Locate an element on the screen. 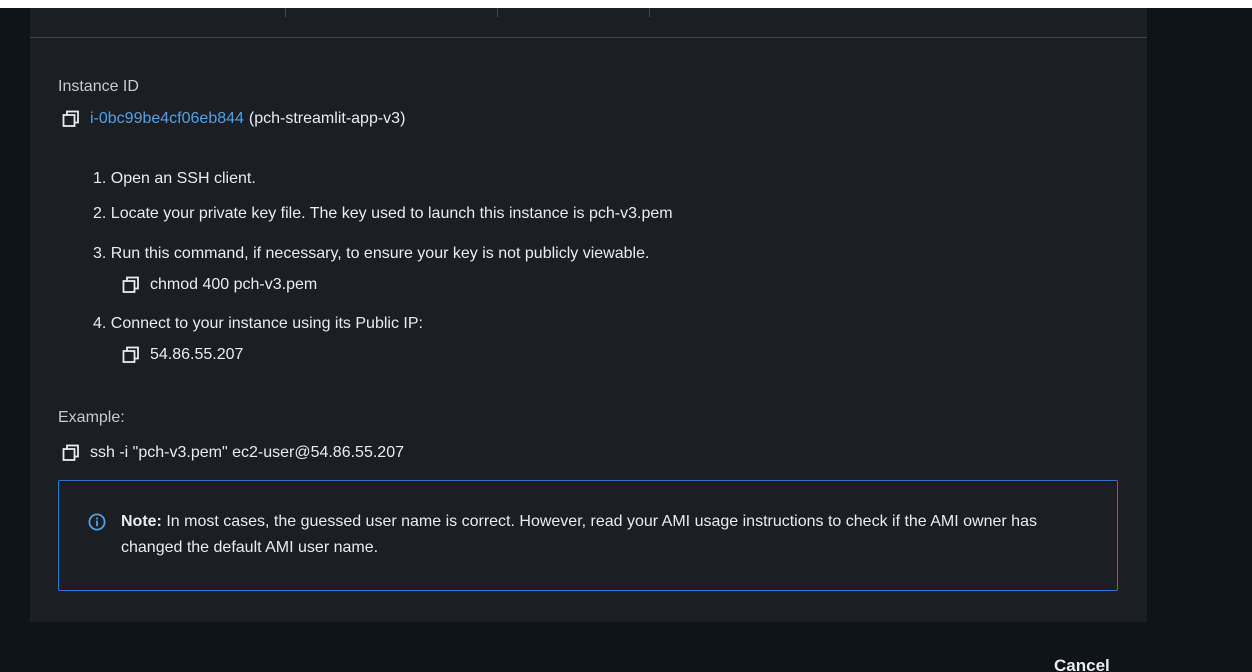 The height and width of the screenshot is (672, 1252). step-4-code-row: 54.86.55.207 is located at coordinates (182, 355).